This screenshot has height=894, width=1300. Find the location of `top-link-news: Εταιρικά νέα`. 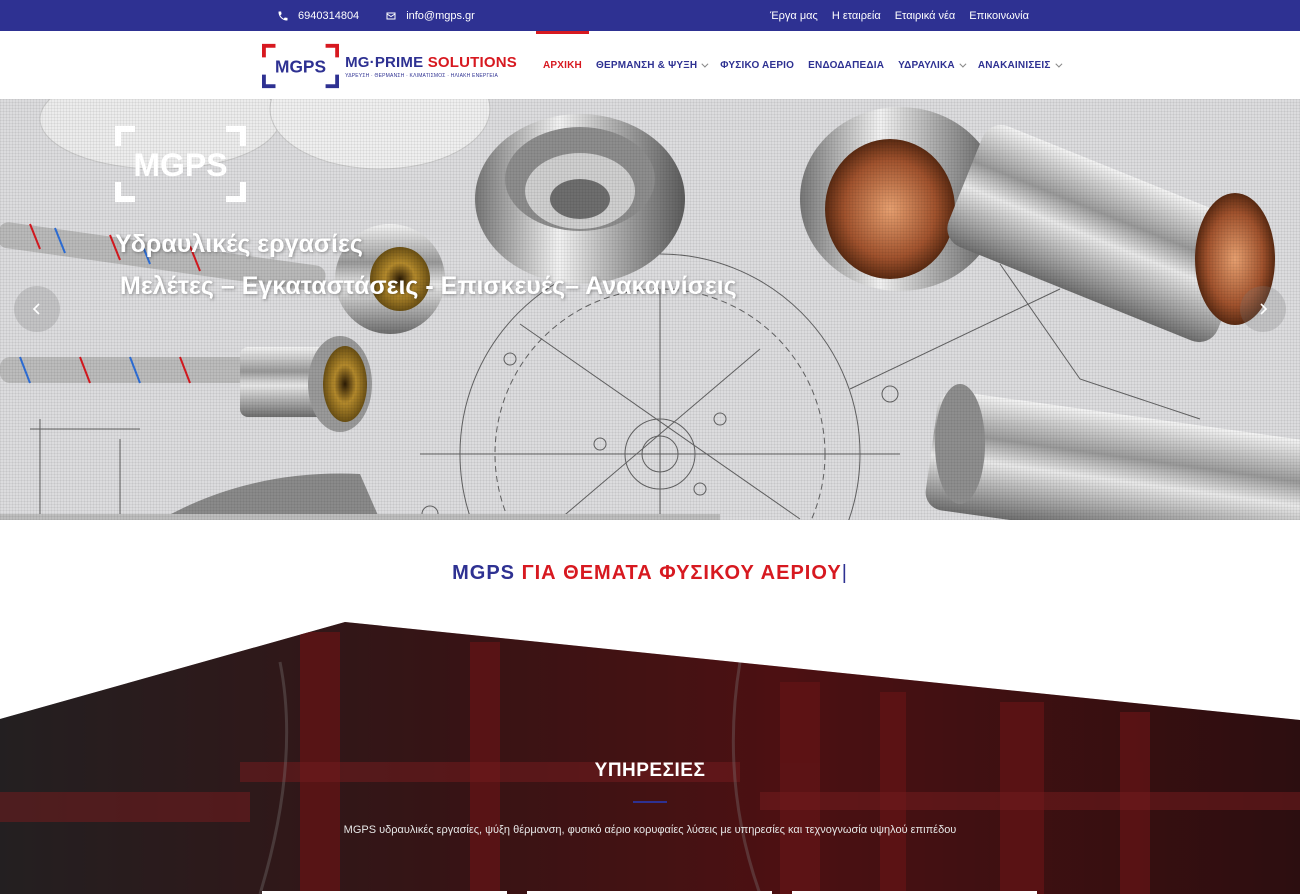

top-link-news: Εταιρικά νέα is located at coordinates (925, 16).